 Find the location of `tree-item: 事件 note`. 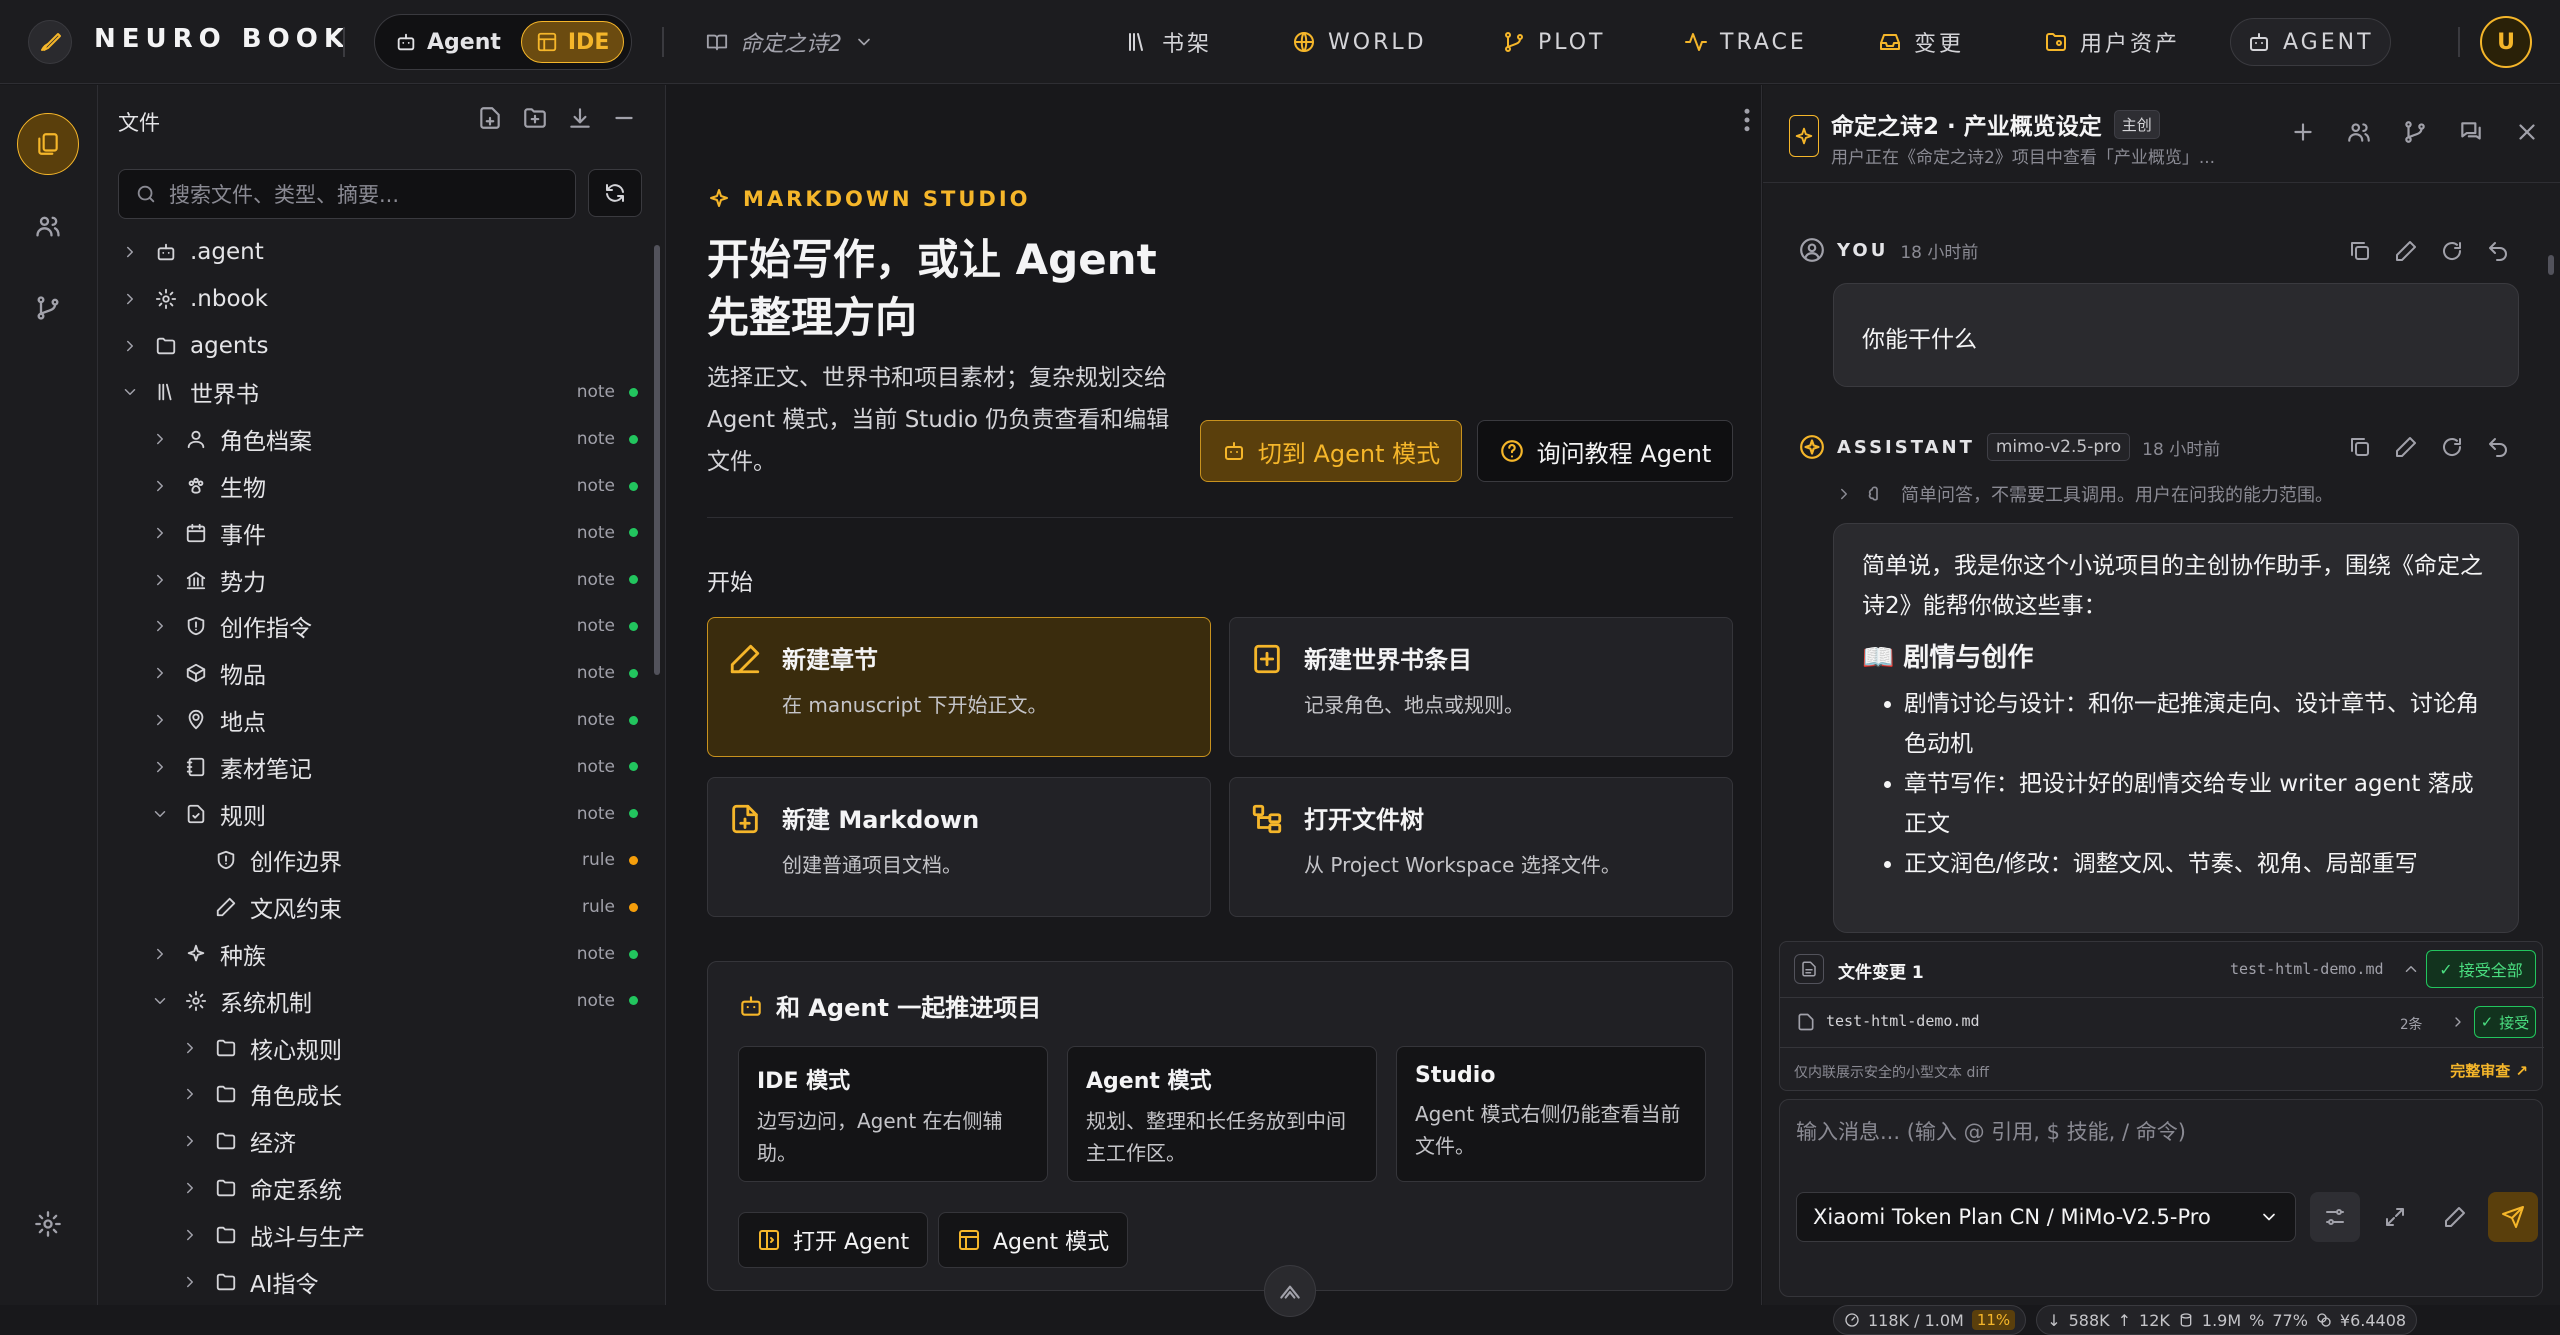

tree-item: 事件 note is located at coordinates (376, 533).